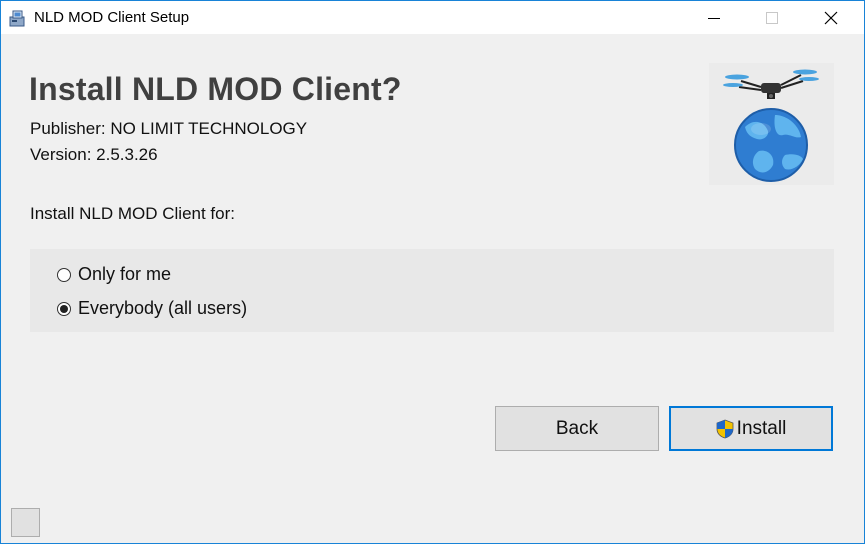  I want to click on minimize-icon, so click(714, 18).